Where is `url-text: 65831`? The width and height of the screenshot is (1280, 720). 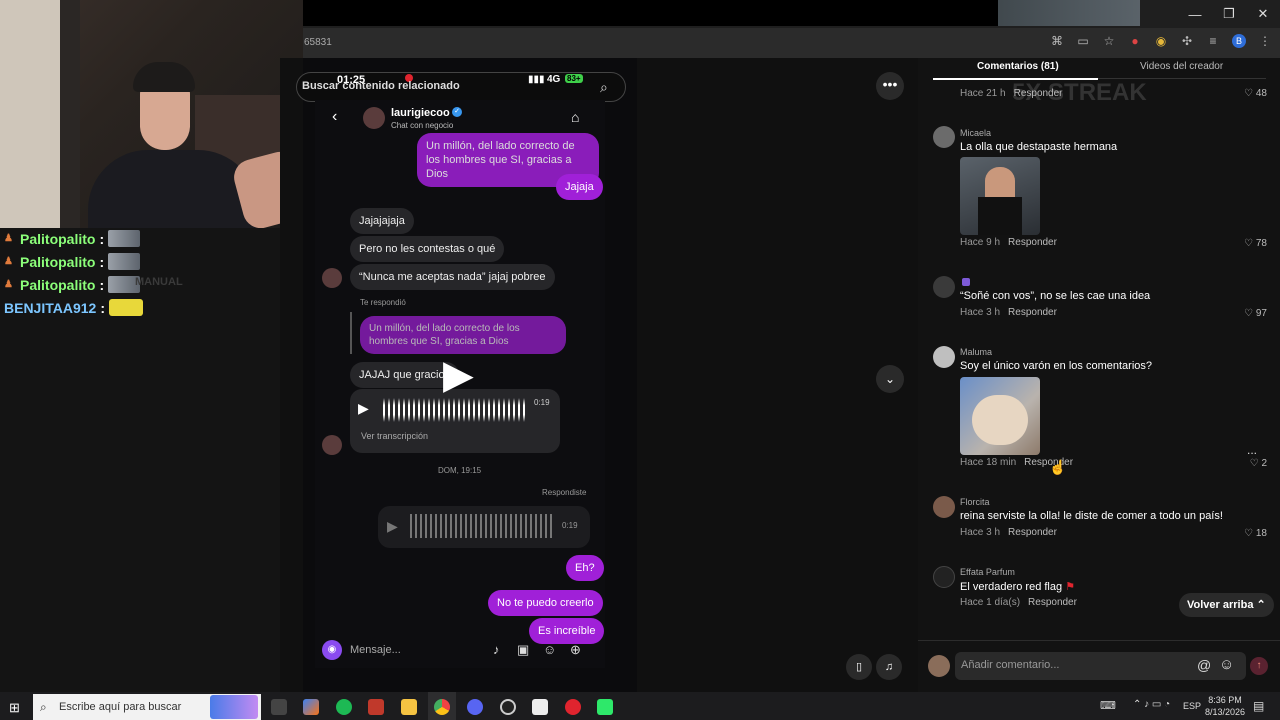
url-text: 65831 is located at coordinates (318, 42).